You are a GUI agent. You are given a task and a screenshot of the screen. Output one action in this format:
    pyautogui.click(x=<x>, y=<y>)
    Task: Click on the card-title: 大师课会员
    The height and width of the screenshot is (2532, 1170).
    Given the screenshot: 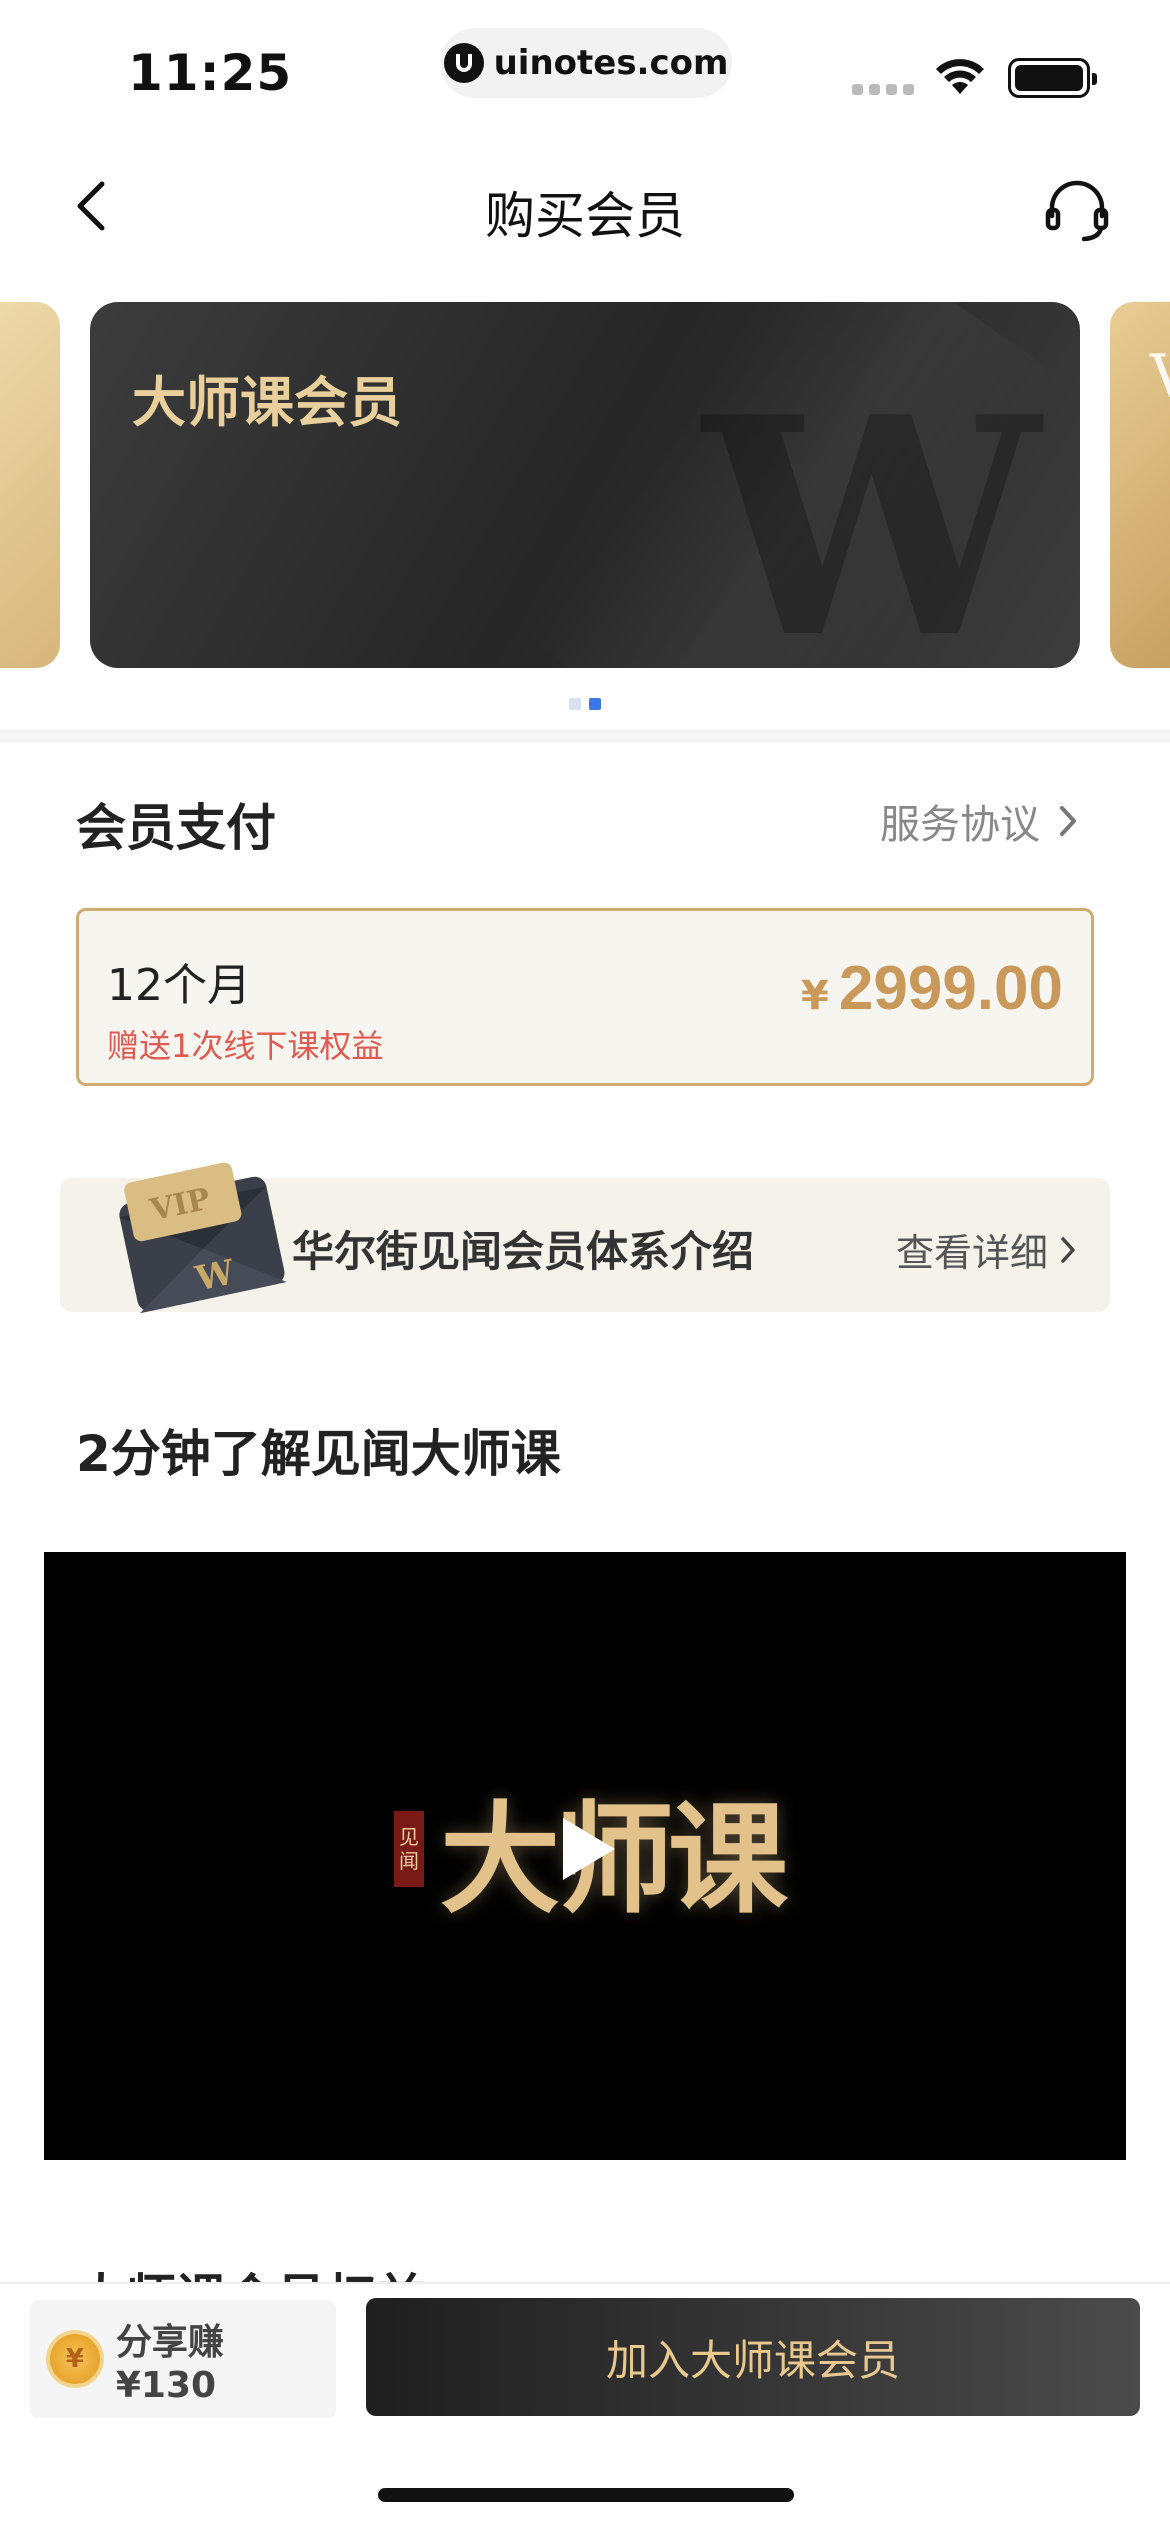 What is the action you would take?
    pyautogui.click(x=267, y=402)
    